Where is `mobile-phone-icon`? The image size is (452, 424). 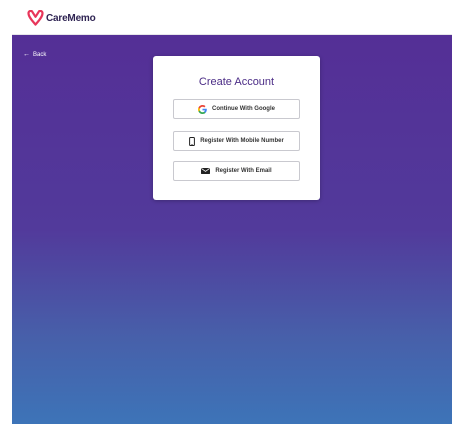 mobile-phone-icon is located at coordinates (192, 141).